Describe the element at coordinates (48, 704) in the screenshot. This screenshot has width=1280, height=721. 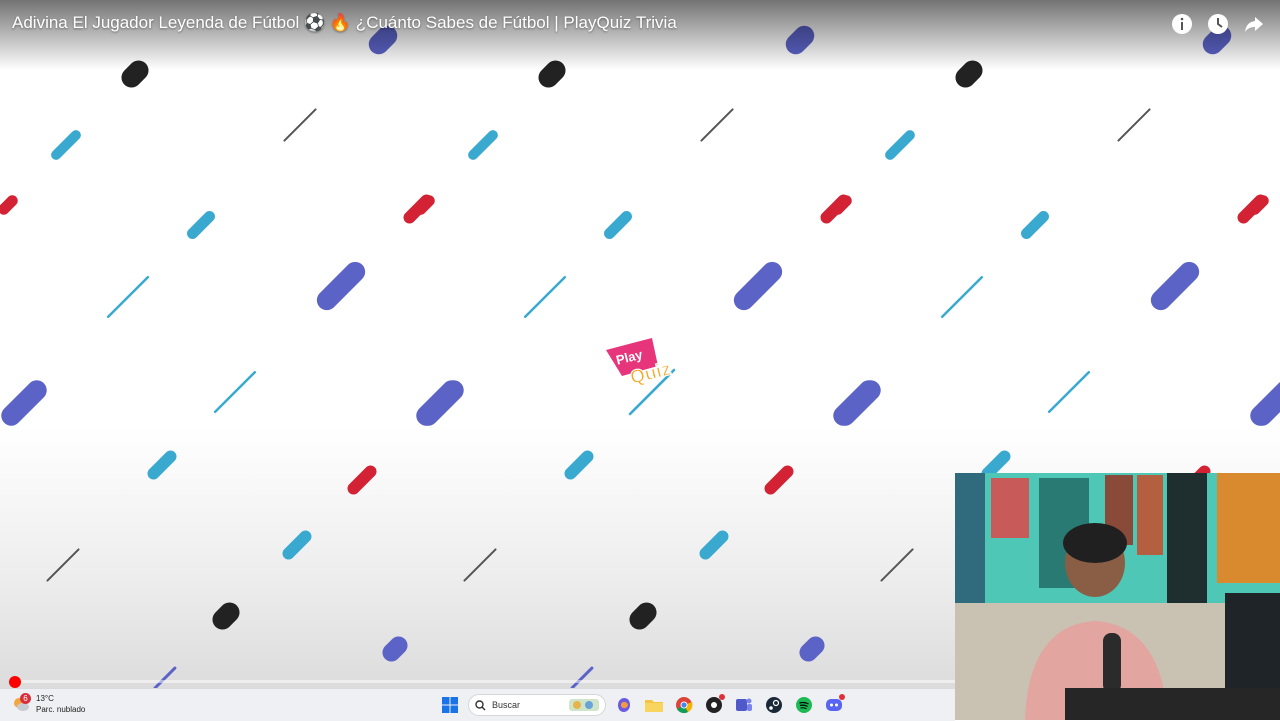
I see `weather-widget: 6 13°C Parc. nublado` at that location.